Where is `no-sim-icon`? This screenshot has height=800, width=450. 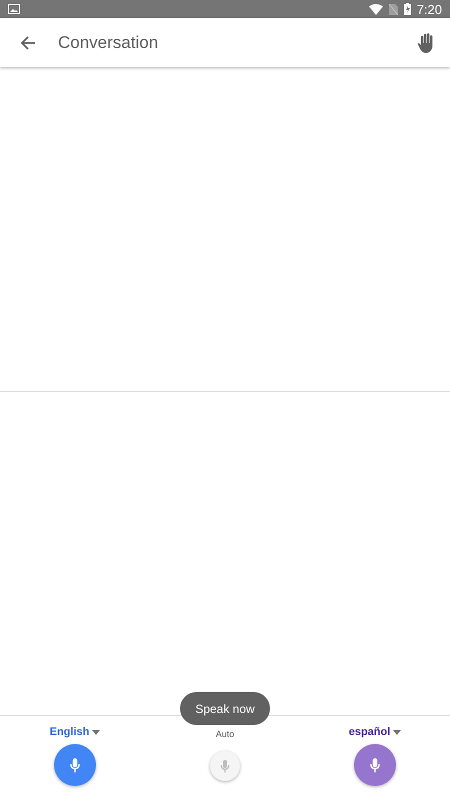 no-sim-icon is located at coordinates (393, 9).